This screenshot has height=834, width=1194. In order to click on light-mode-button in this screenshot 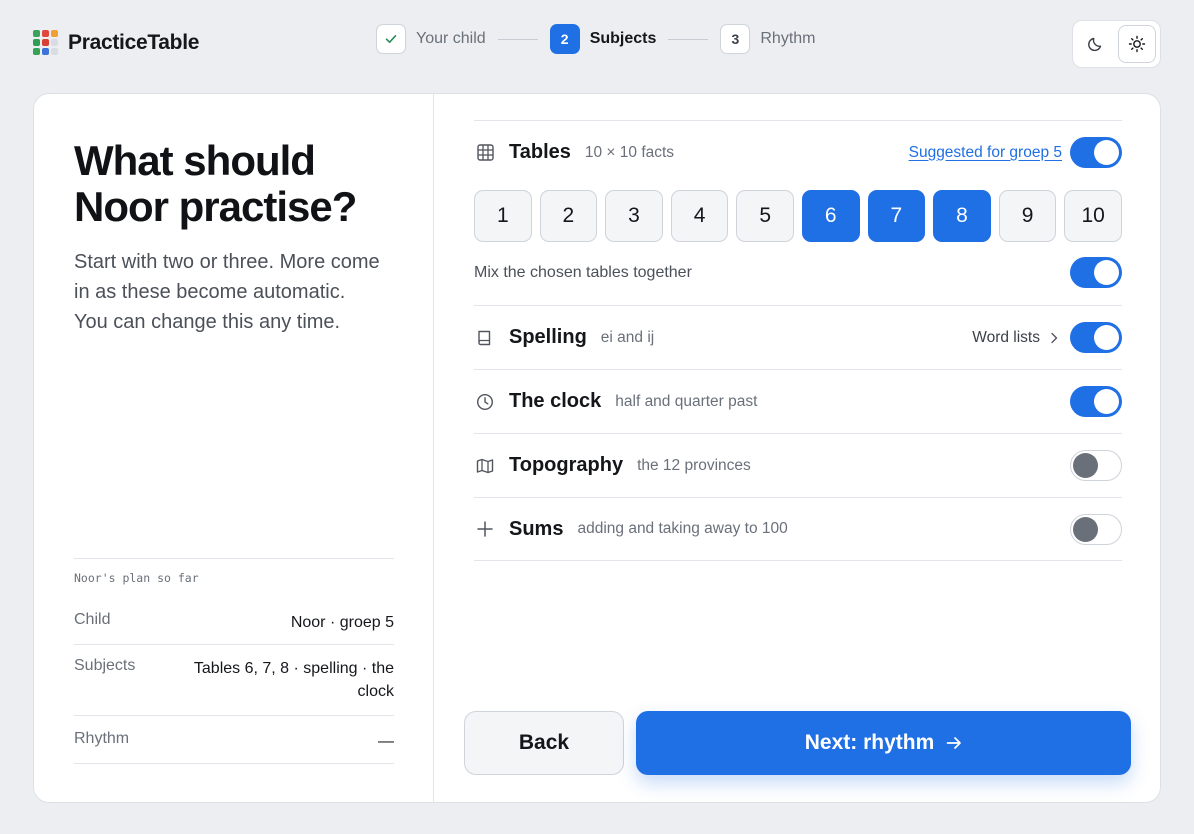, I will do `click(1137, 44)`.